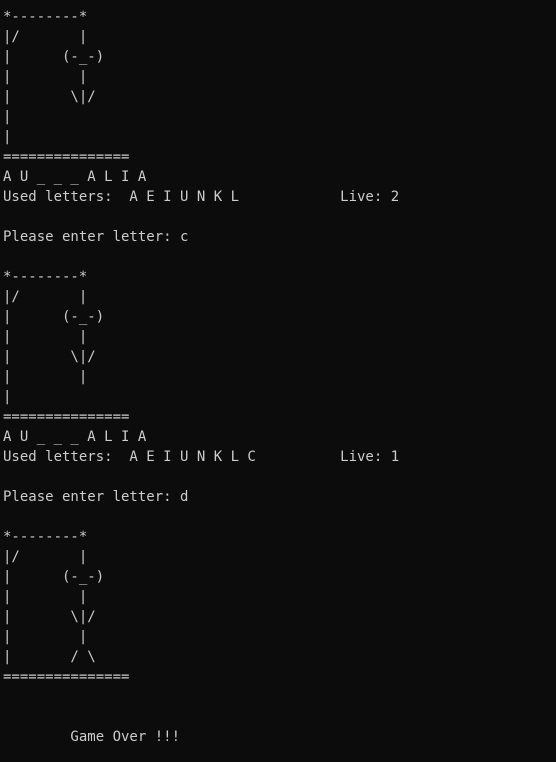  What do you see at coordinates (92, 737) in the screenshot?
I see `game-over-message: Game Over !!!` at bounding box center [92, 737].